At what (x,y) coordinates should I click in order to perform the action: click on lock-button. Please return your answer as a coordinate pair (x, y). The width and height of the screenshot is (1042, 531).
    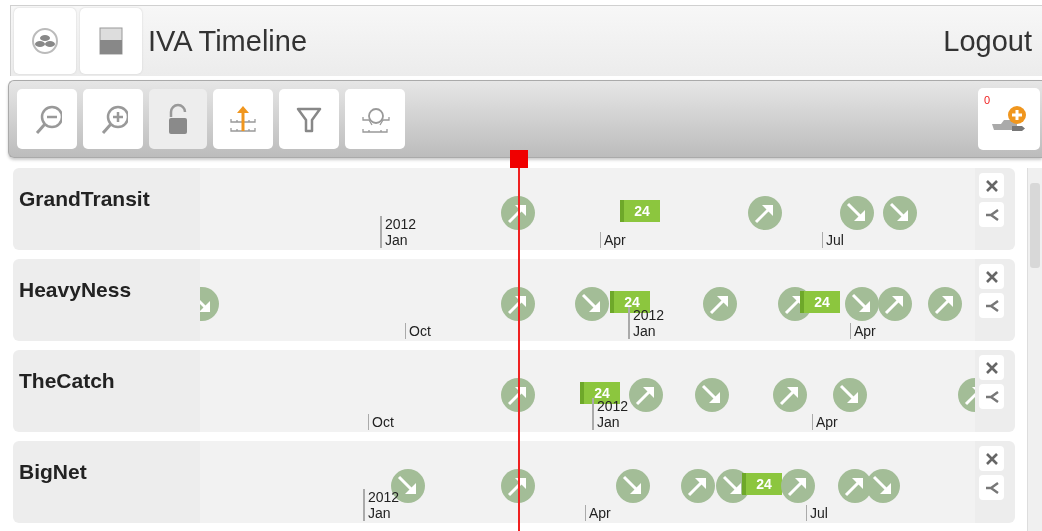
    Looking at the image, I should click on (178, 119).